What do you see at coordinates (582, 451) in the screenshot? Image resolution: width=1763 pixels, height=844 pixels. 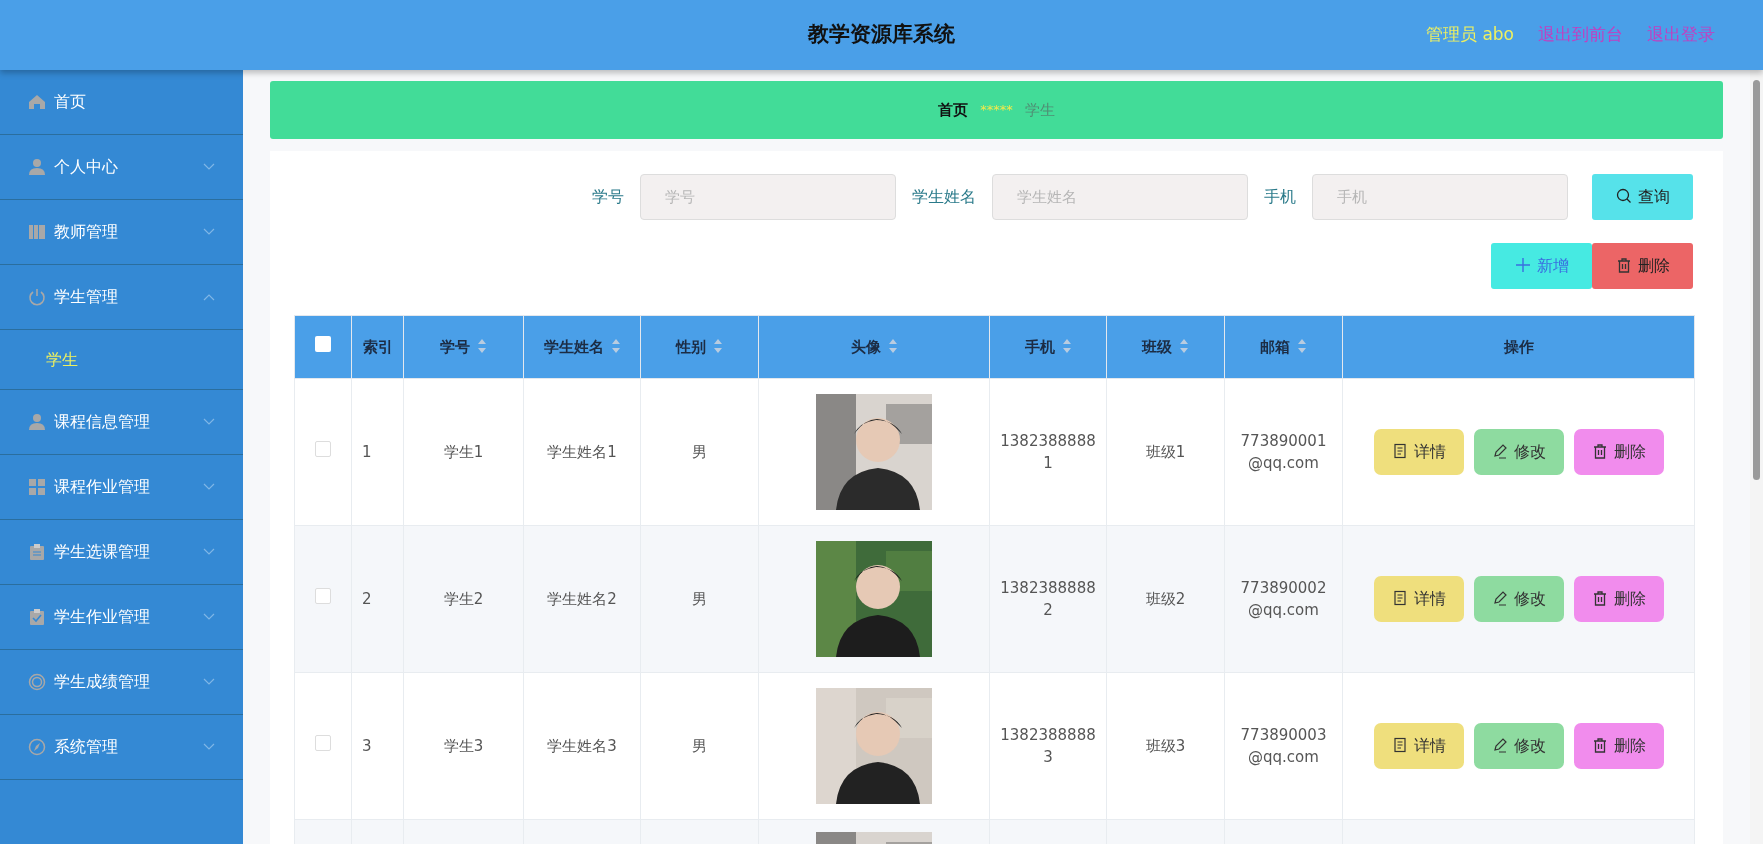 I see `table-cell: 学生姓名1` at bounding box center [582, 451].